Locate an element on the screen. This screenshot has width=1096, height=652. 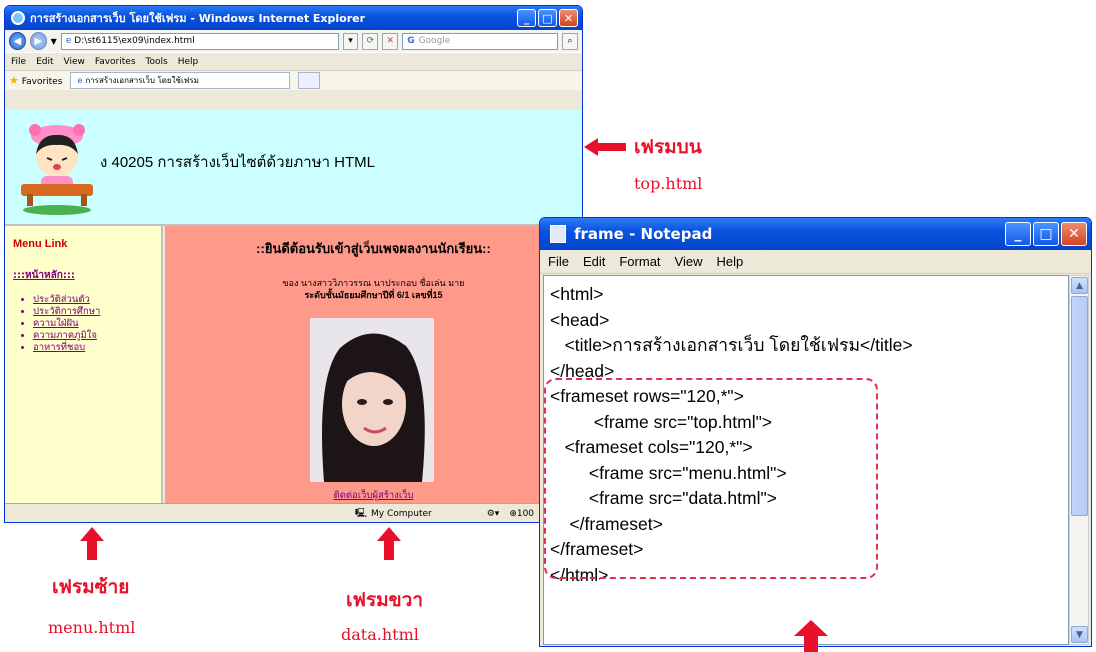
right-frame-file: data.html is located at coordinates (380, 634).